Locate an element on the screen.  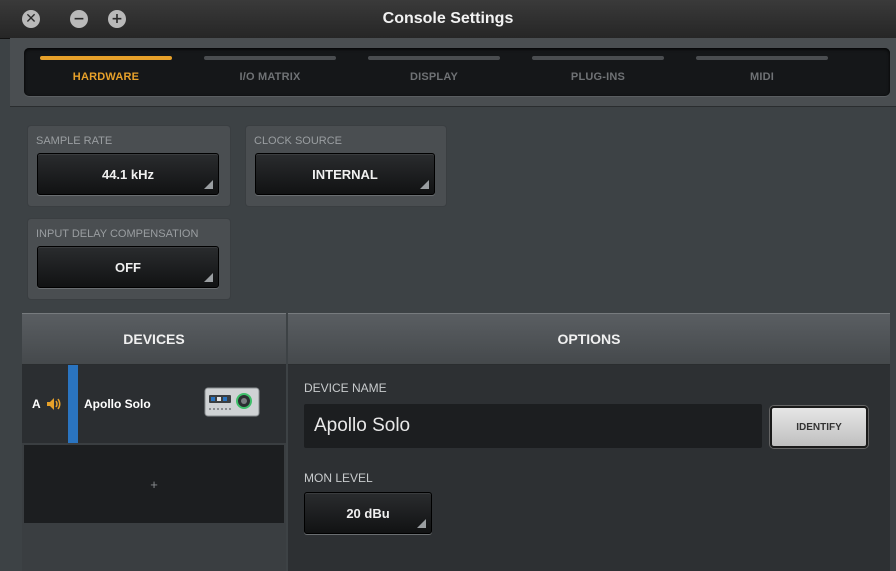
sample-rate-label: SAMPLE RATE is located at coordinates (74, 141).